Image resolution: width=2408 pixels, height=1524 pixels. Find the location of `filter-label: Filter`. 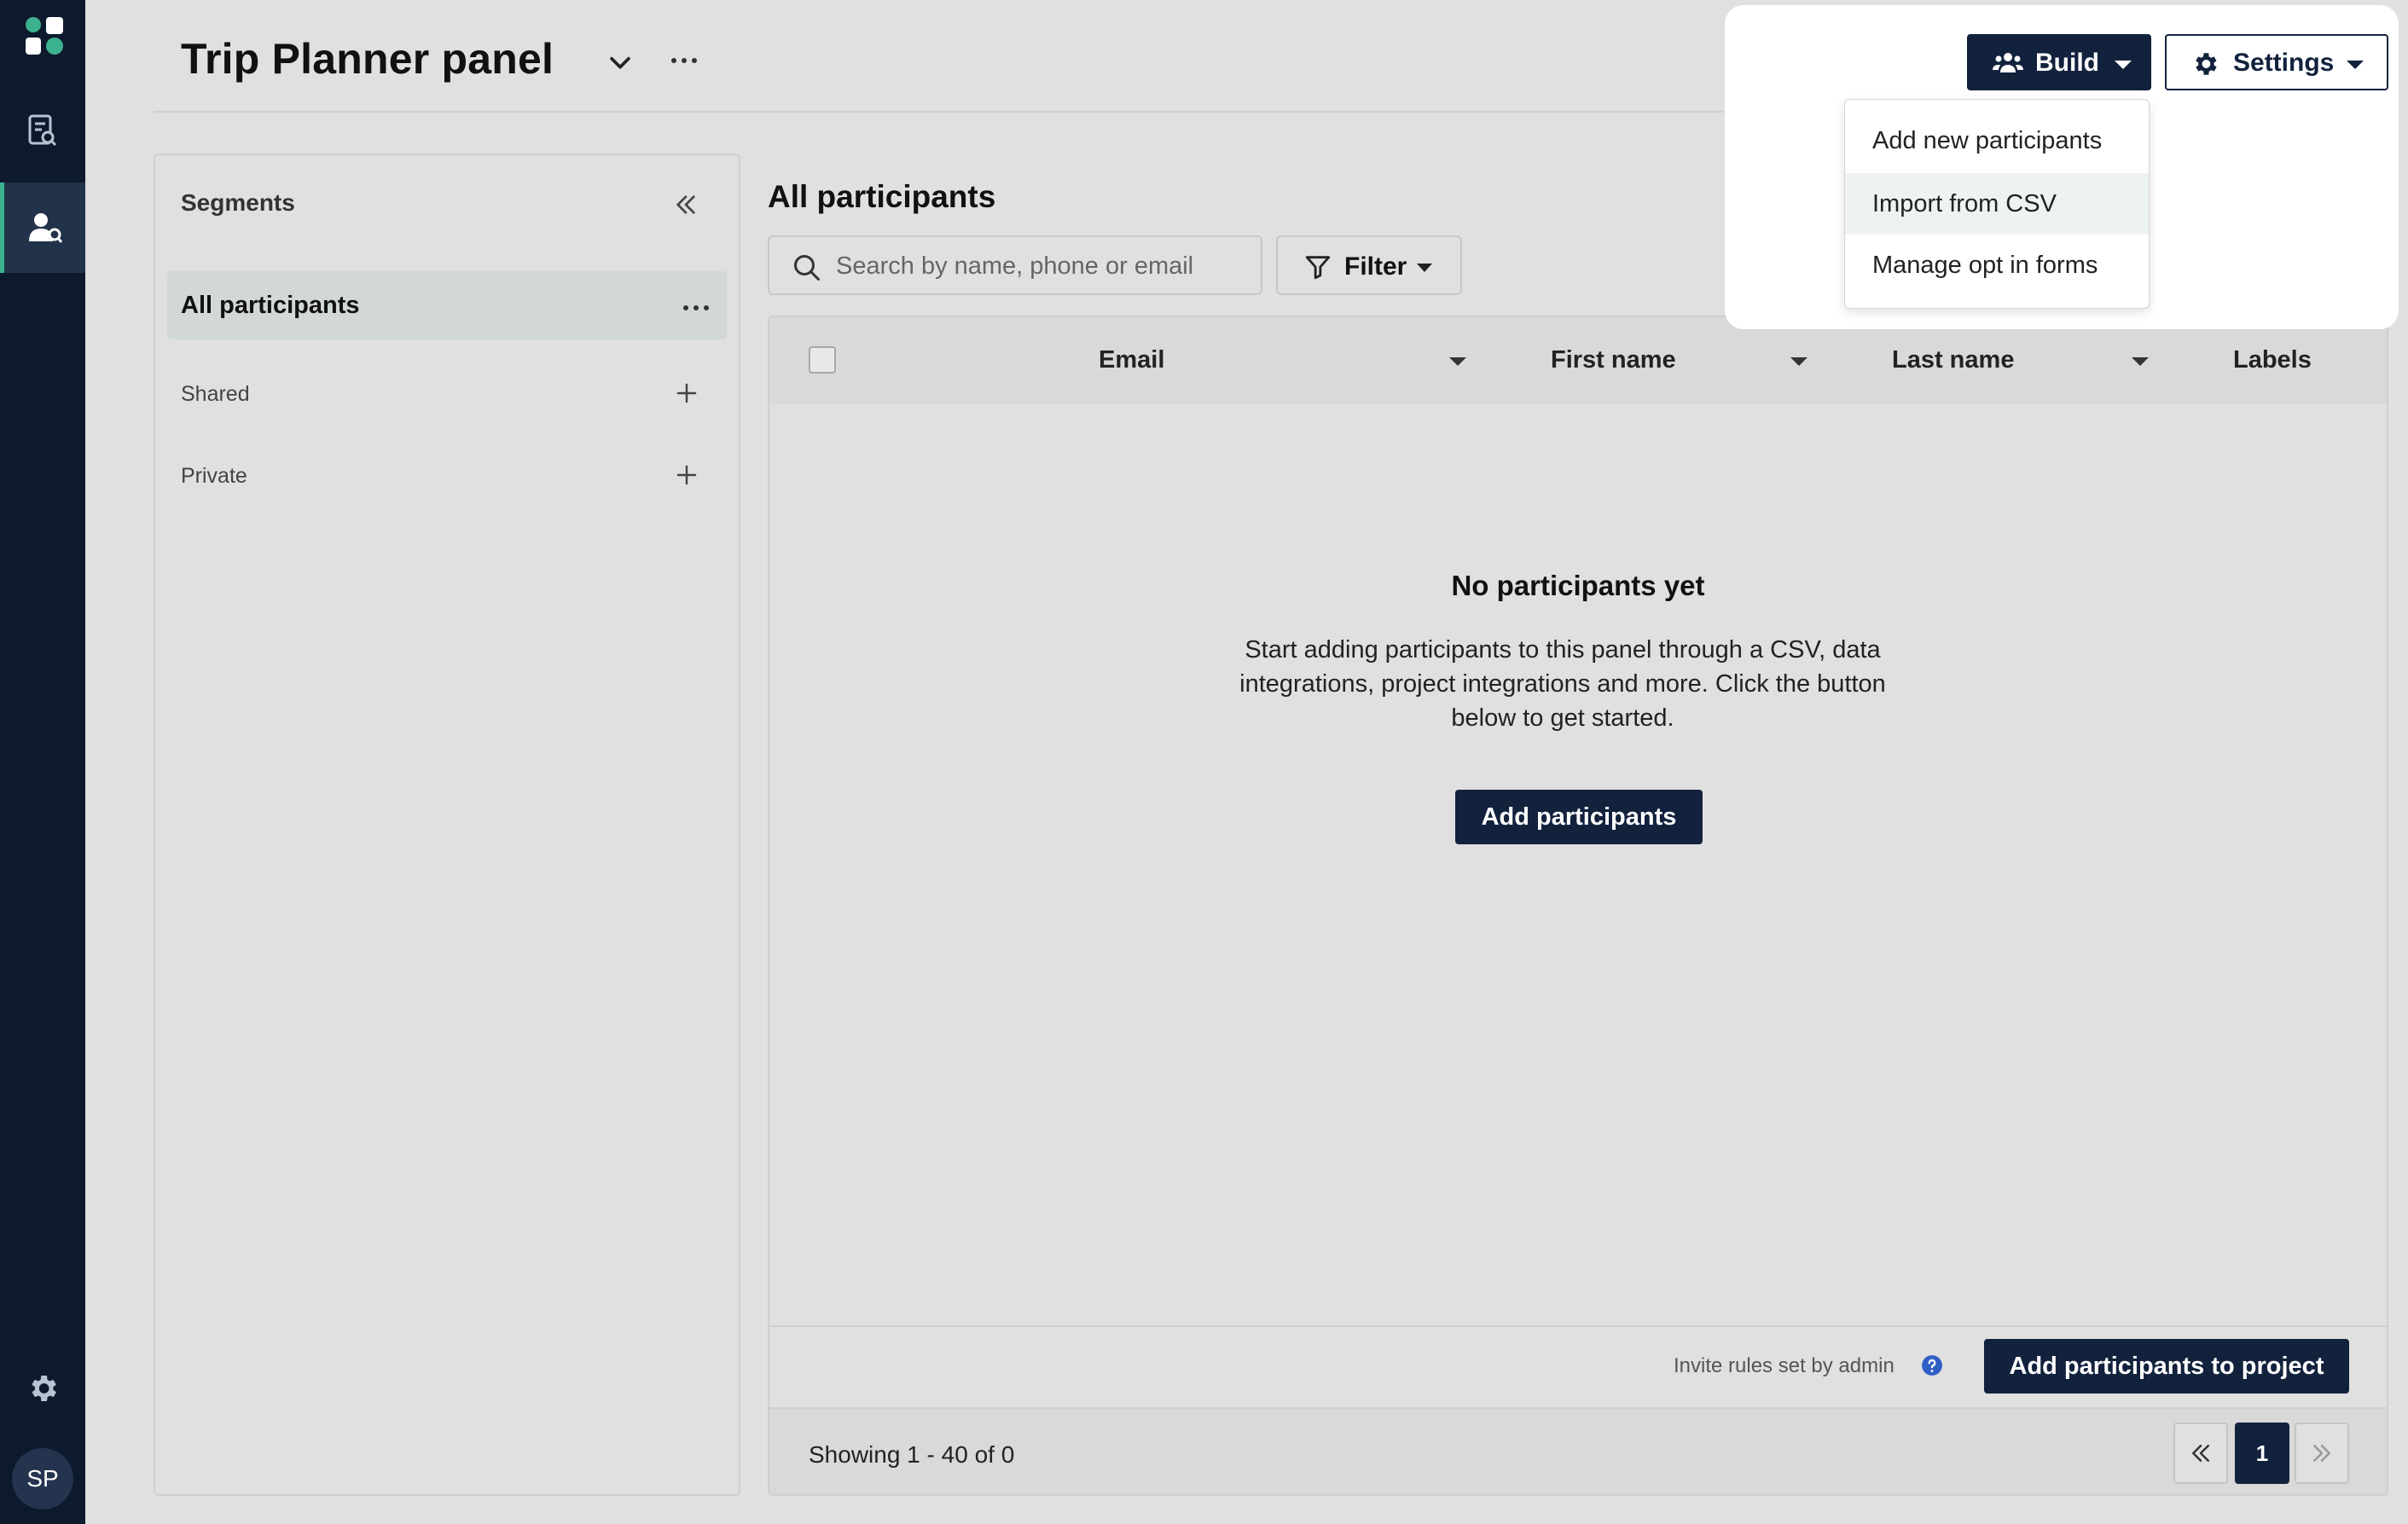

filter-label: Filter is located at coordinates (1375, 267).